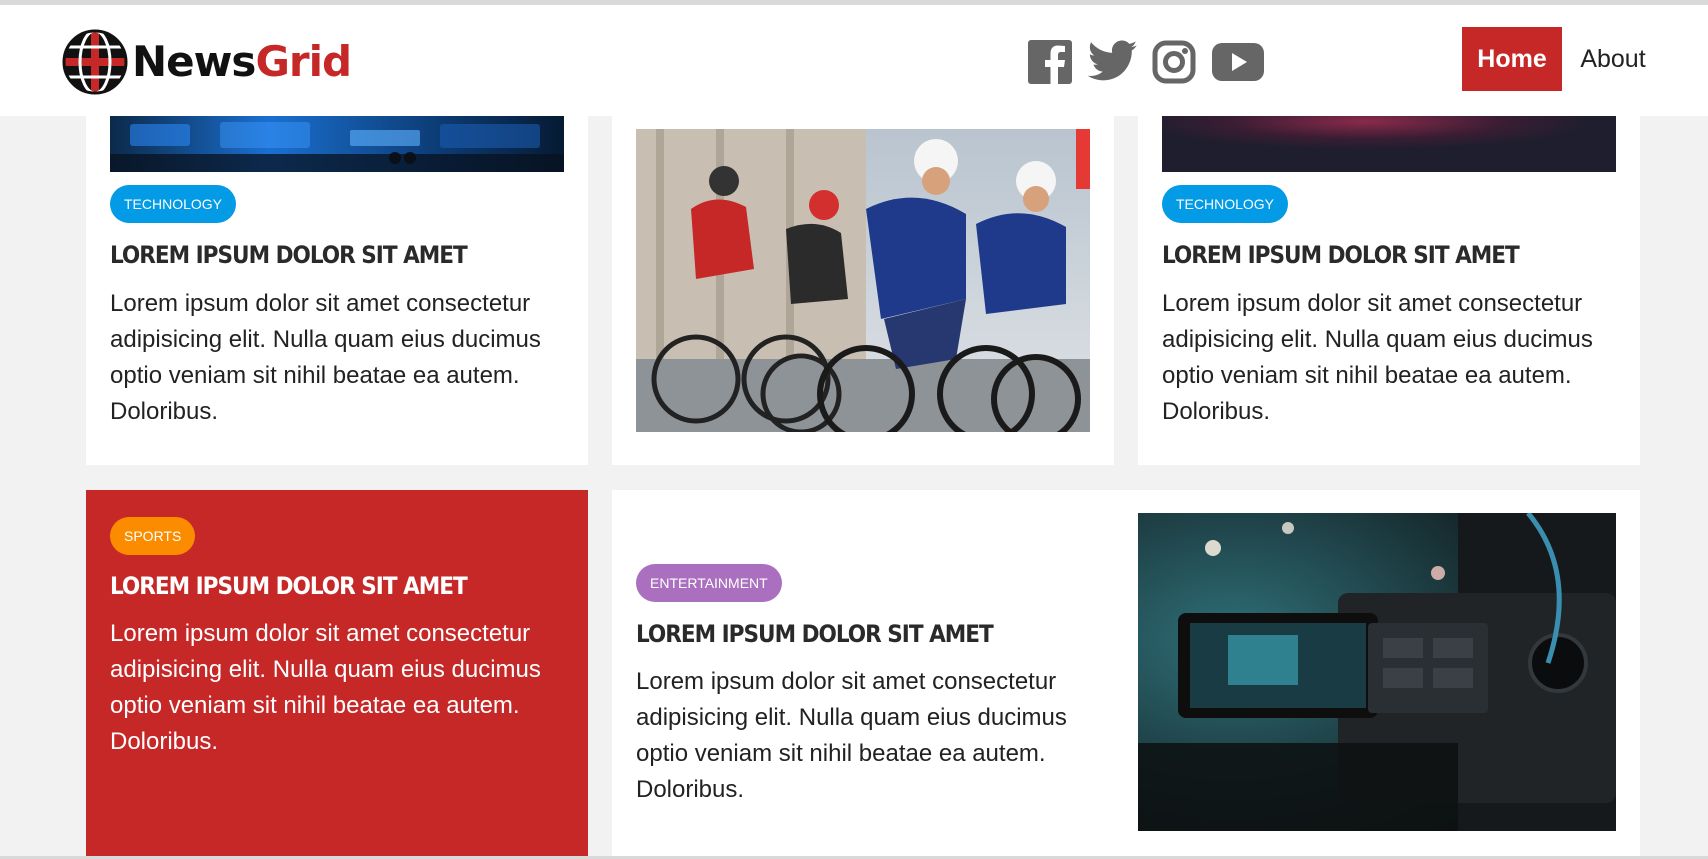  I want to click on facebook-icon, so click(1050, 62).